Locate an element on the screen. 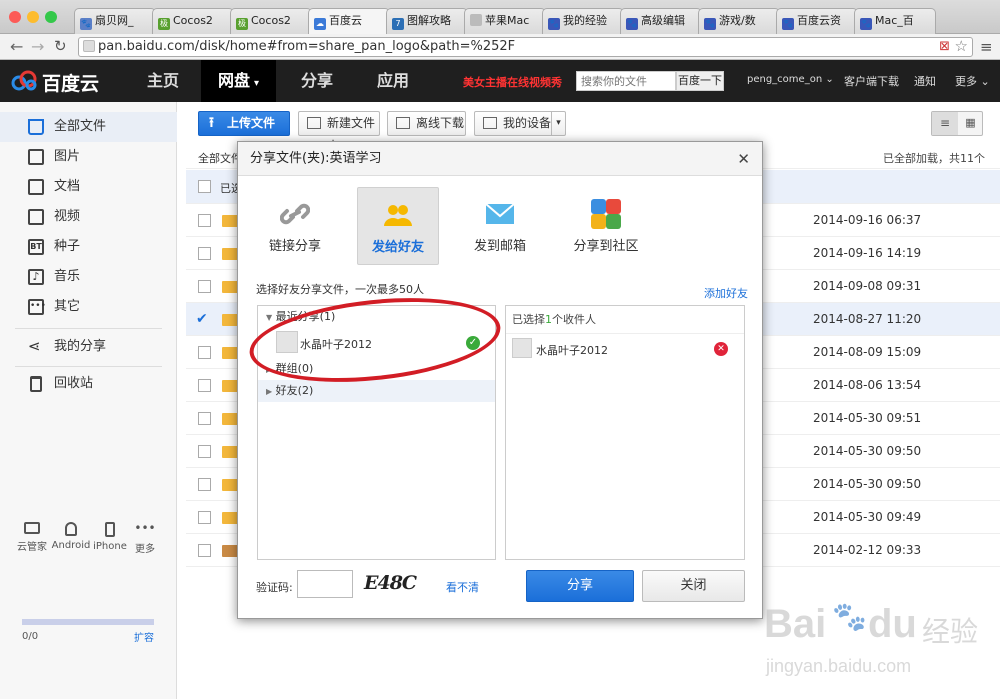 This screenshot has width=1000, height=699. film-icon is located at coordinates (36, 217).